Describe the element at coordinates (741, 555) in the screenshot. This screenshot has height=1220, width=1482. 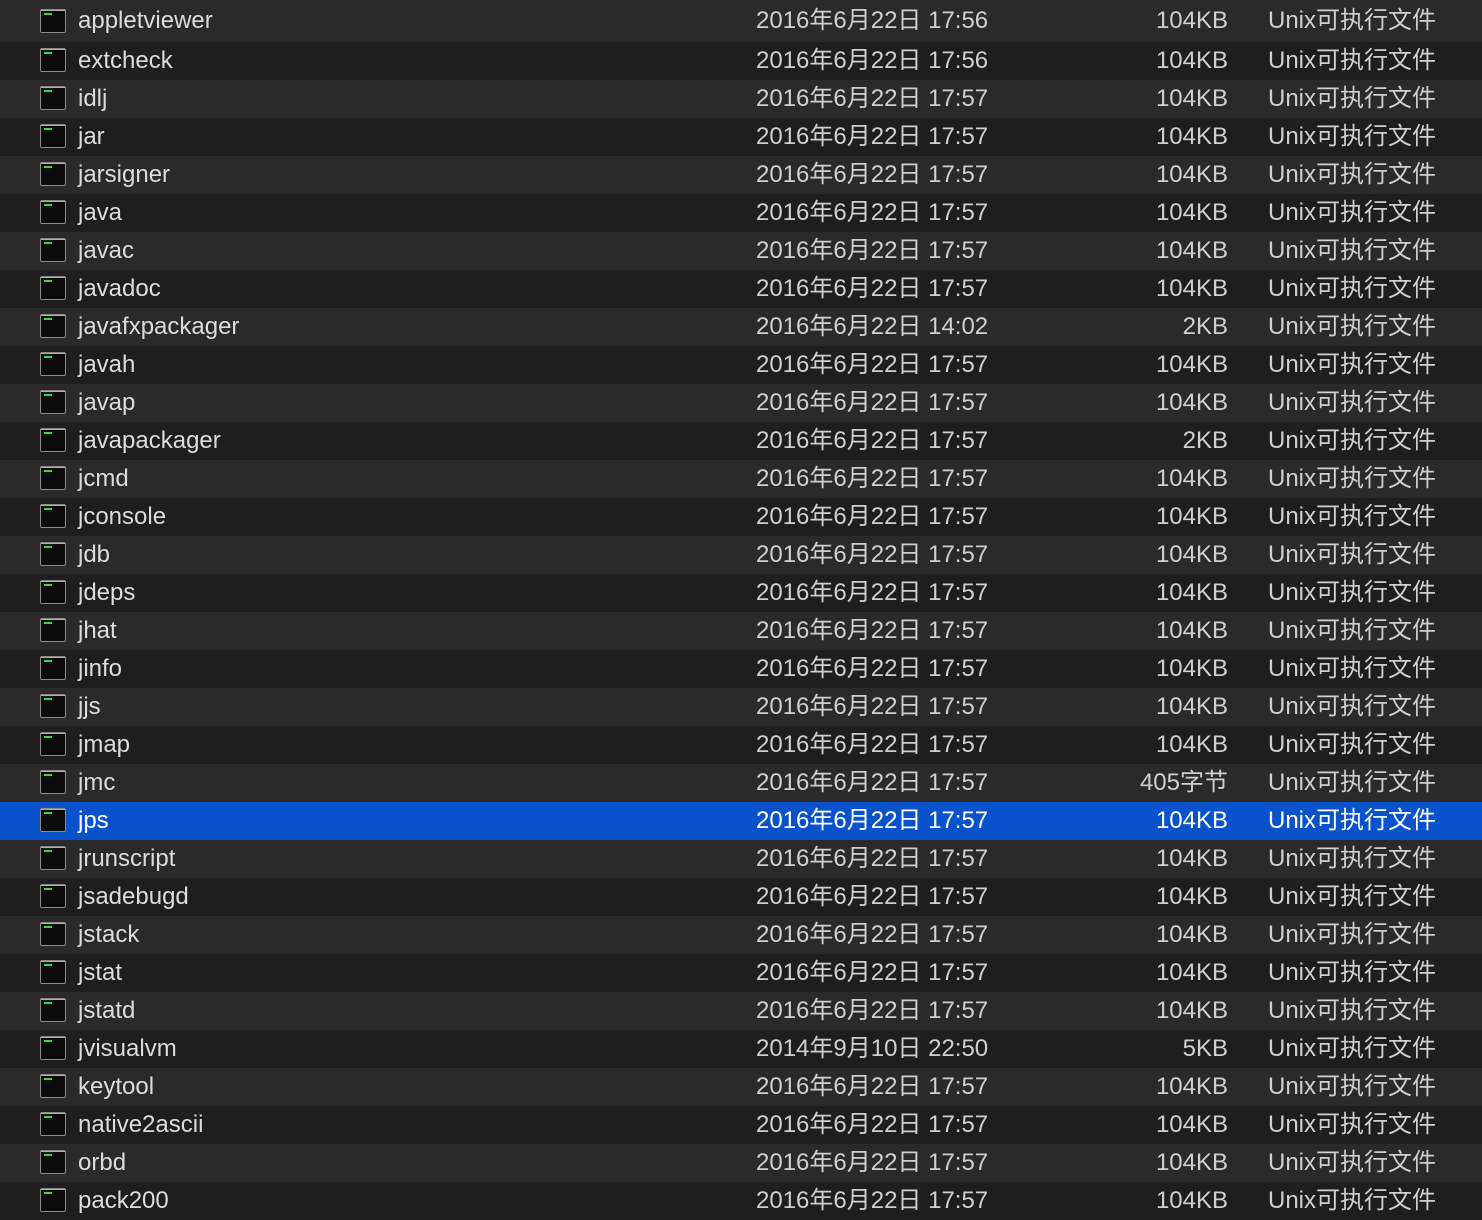
I see `file-row: jdb 2016年6月22日 17:57 104KB Unix可执行文件` at that location.